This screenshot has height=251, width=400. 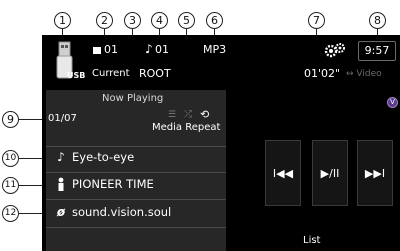 I want to click on usb-source-button: USB, so click(x=73, y=62).